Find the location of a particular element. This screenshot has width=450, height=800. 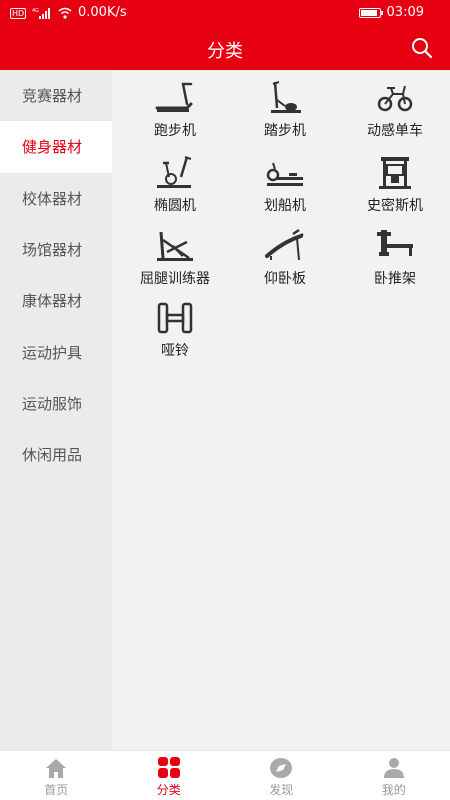

category-item-dumbbell: 哑铃 is located at coordinates (175, 335).